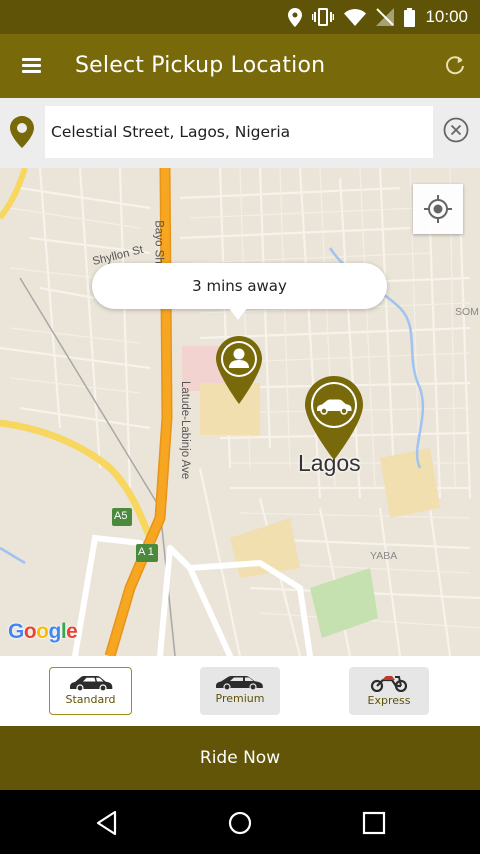  Describe the element at coordinates (410, 17) in the screenshot. I see `battery-icon` at that location.